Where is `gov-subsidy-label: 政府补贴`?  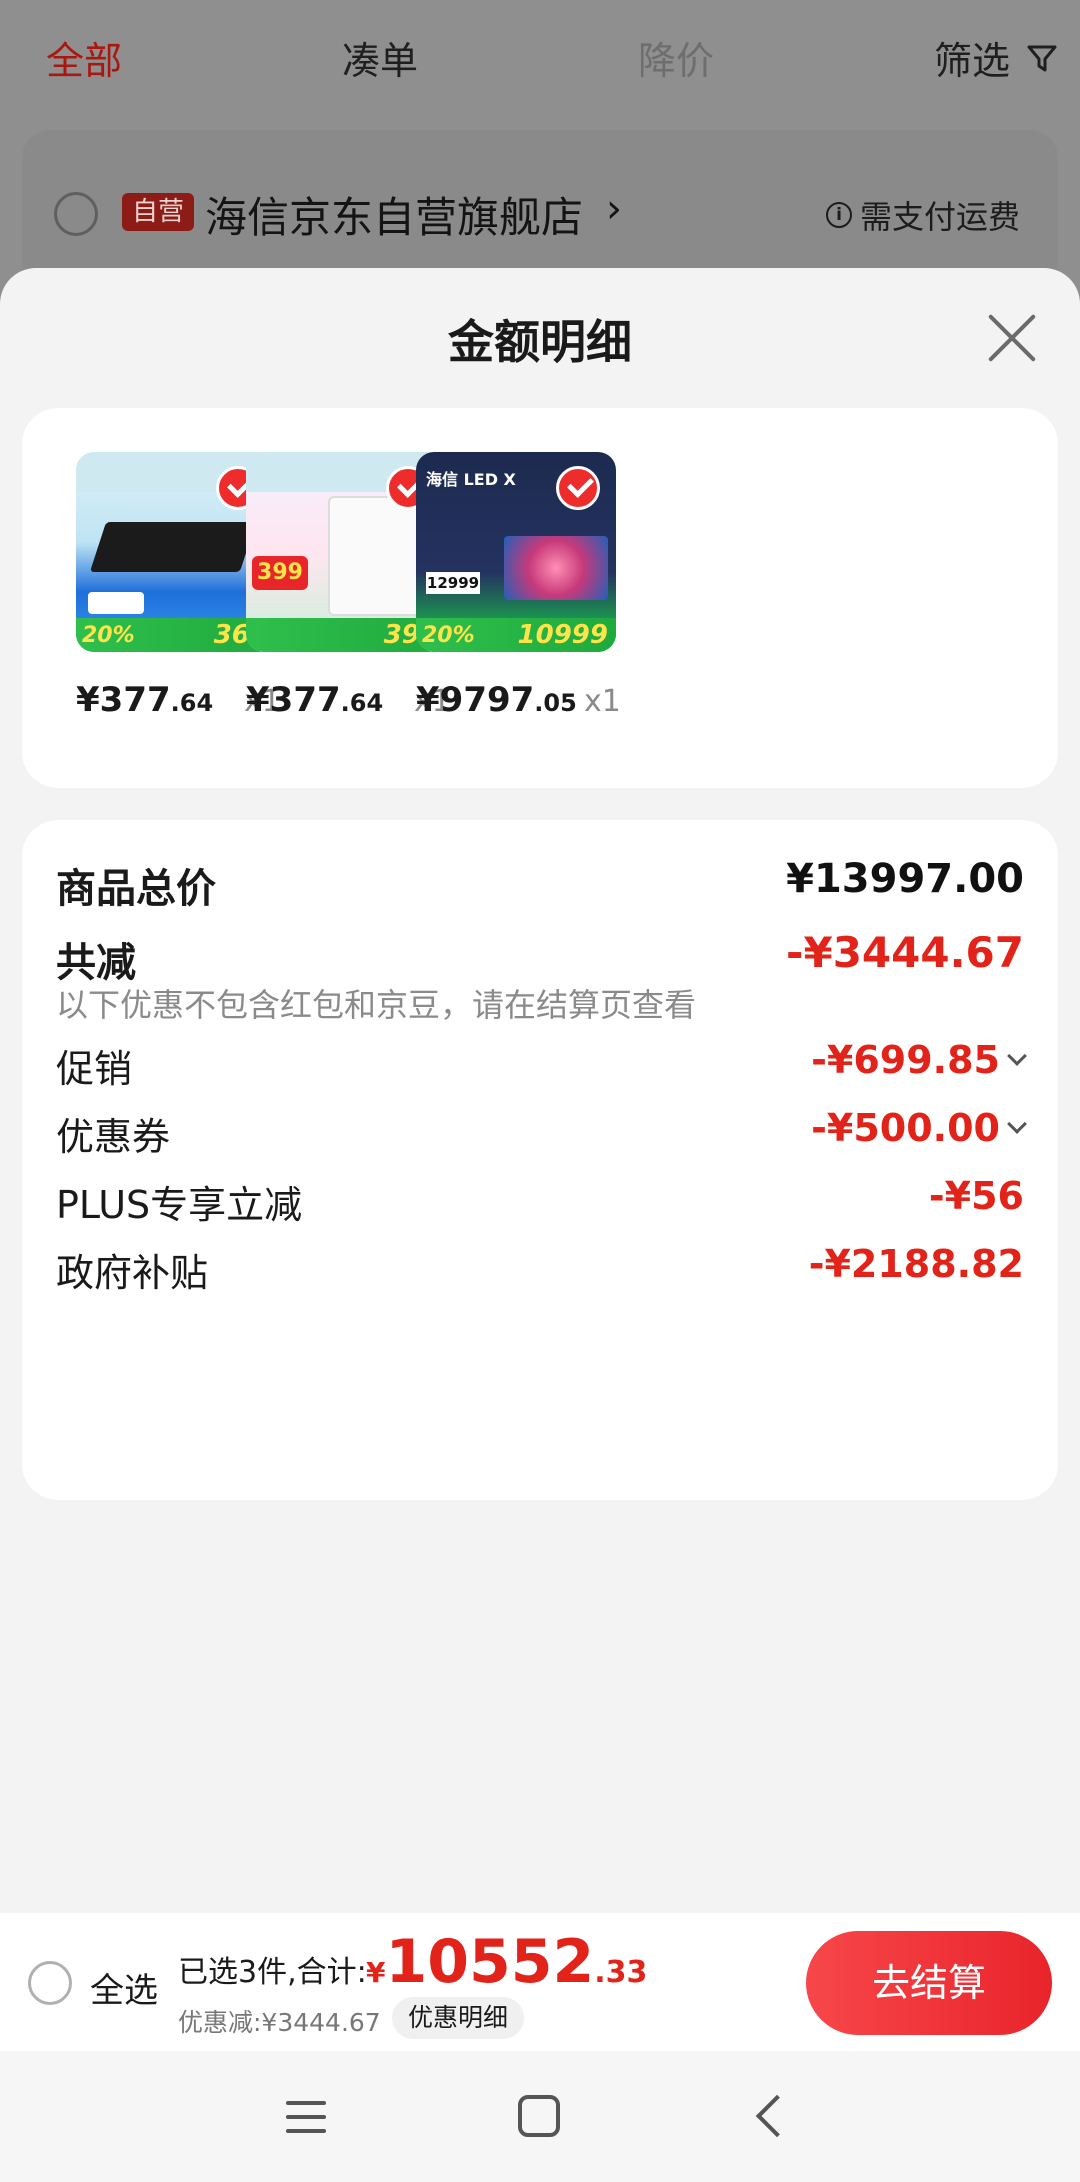
gov-subsidy-label: 政府补贴 is located at coordinates (132, 1273).